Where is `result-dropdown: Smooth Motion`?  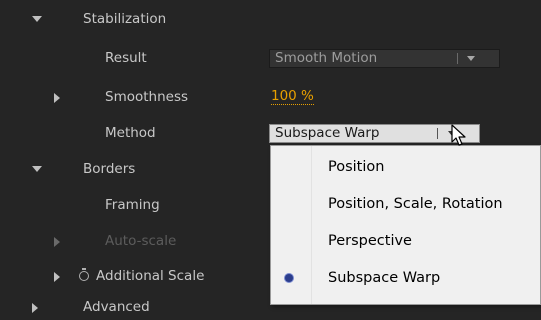 result-dropdown: Smooth Motion is located at coordinates (384, 58).